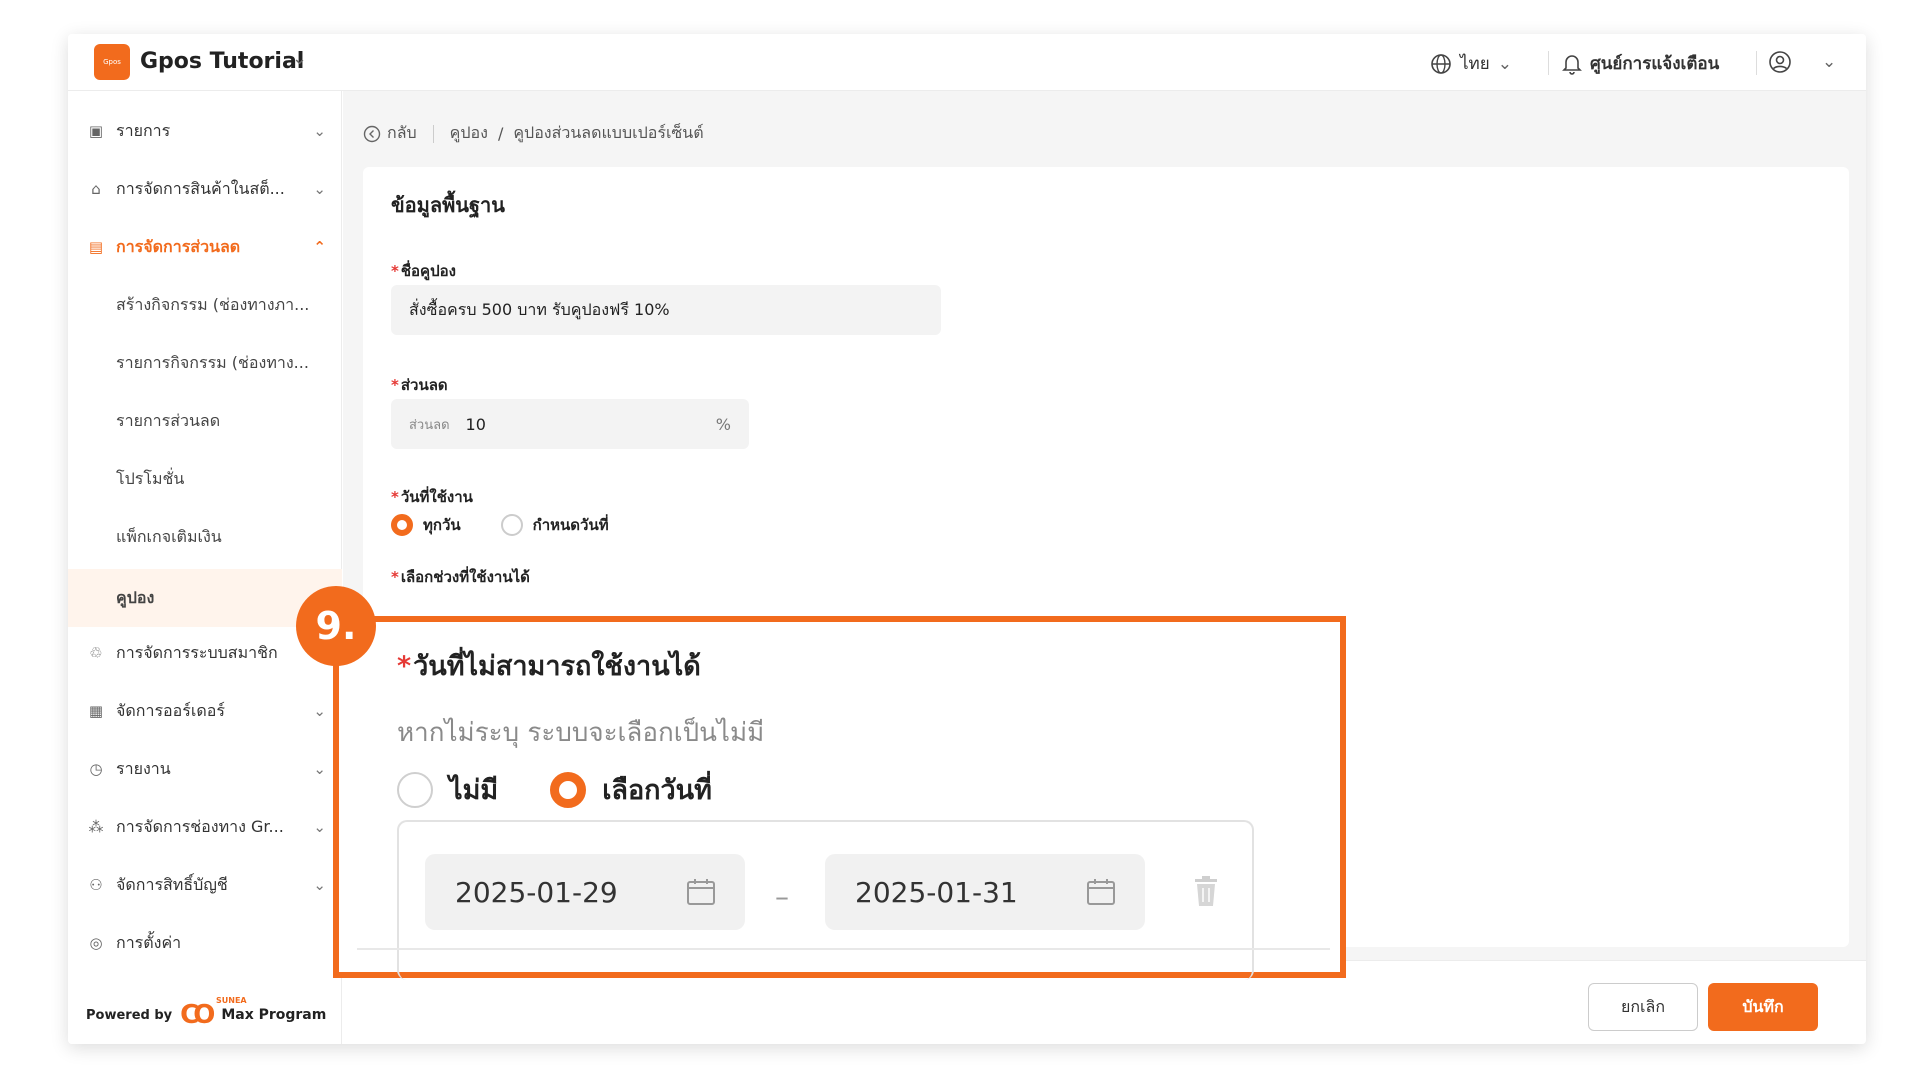 The height and width of the screenshot is (1080, 1920). I want to click on start-date-input: 2025-01-29, so click(585, 892).